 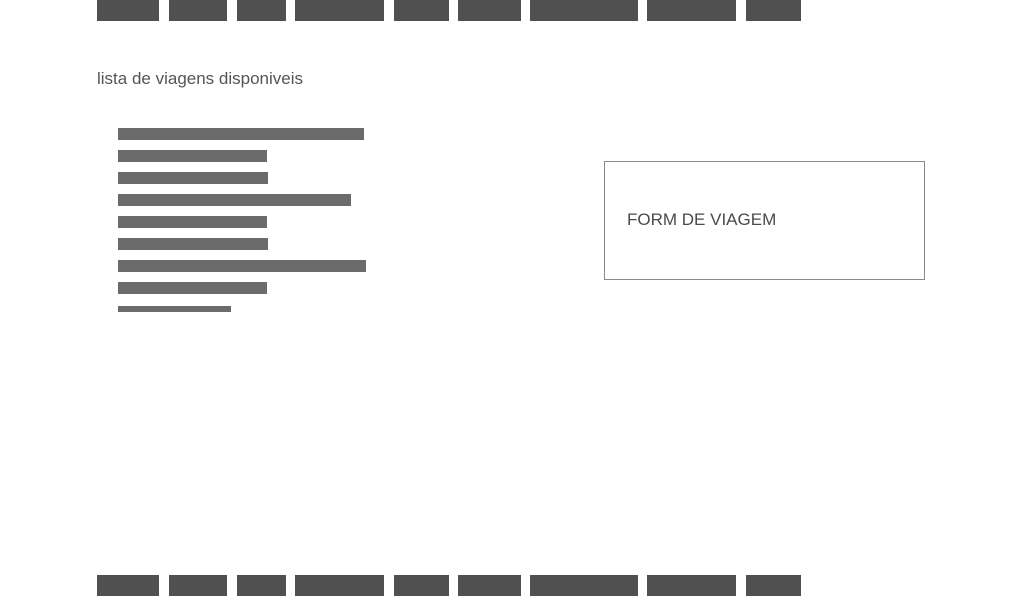 What do you see at coordinates (200, 78) in the screenshot?
I see `page-title: lista de viagens disponiveis` at bounding box center [200, 78].